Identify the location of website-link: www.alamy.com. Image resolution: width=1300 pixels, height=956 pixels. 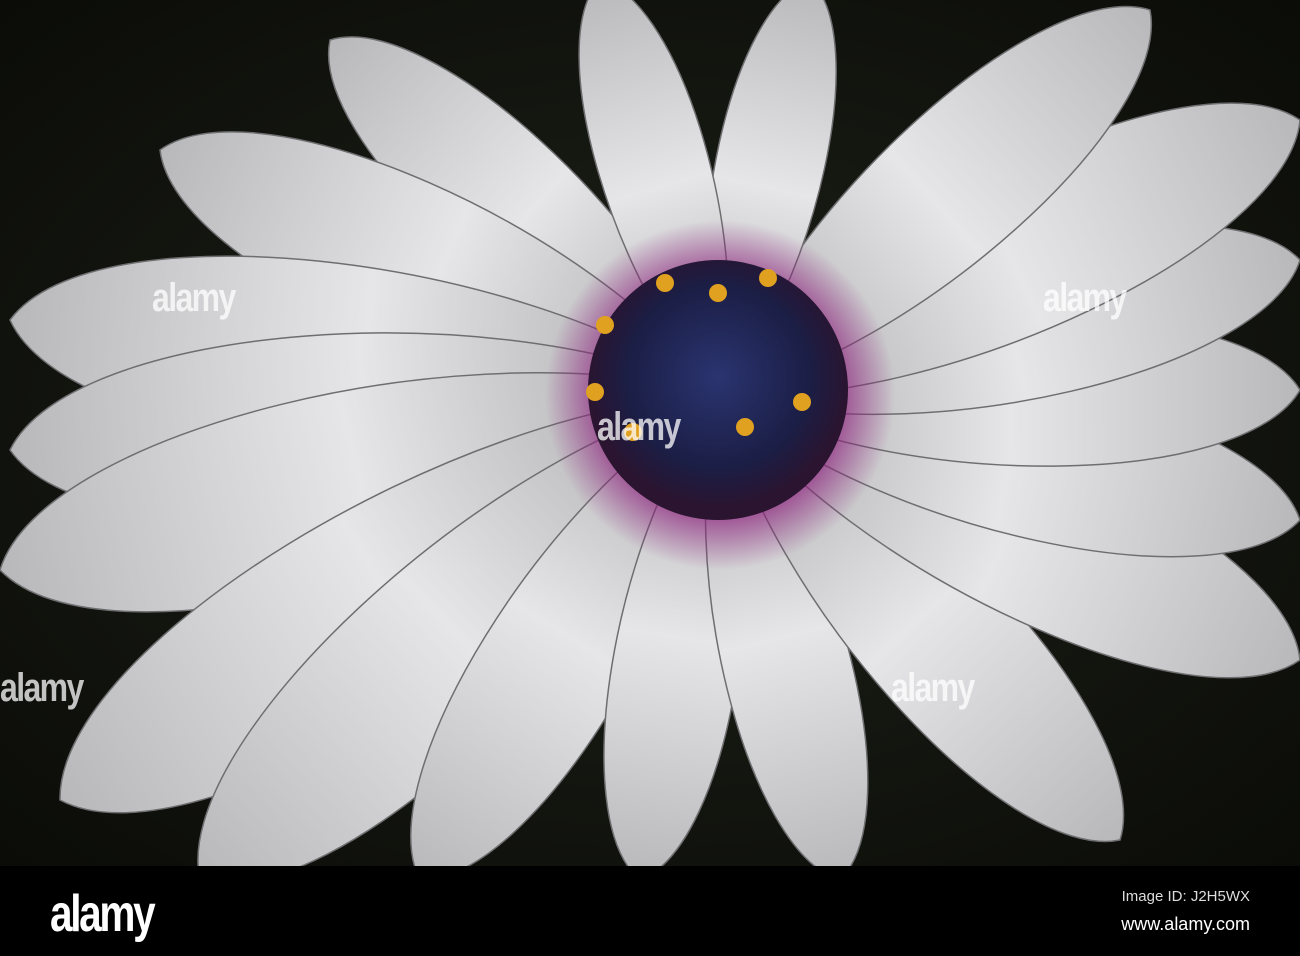
(1185, 924).